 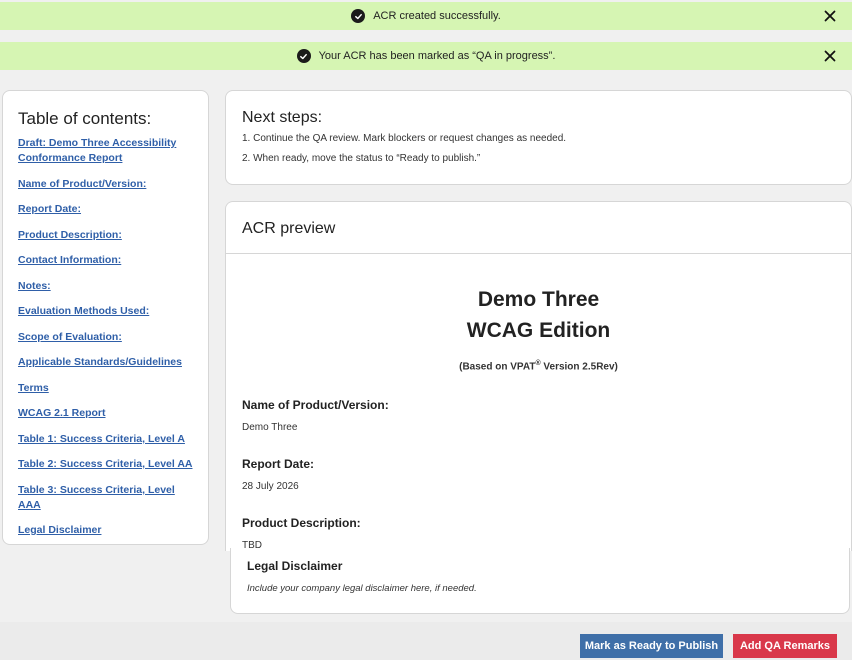 I want to click on toc-link-evaluation-methods: Evaluation Methods Used:, so click(x=106, y=311).